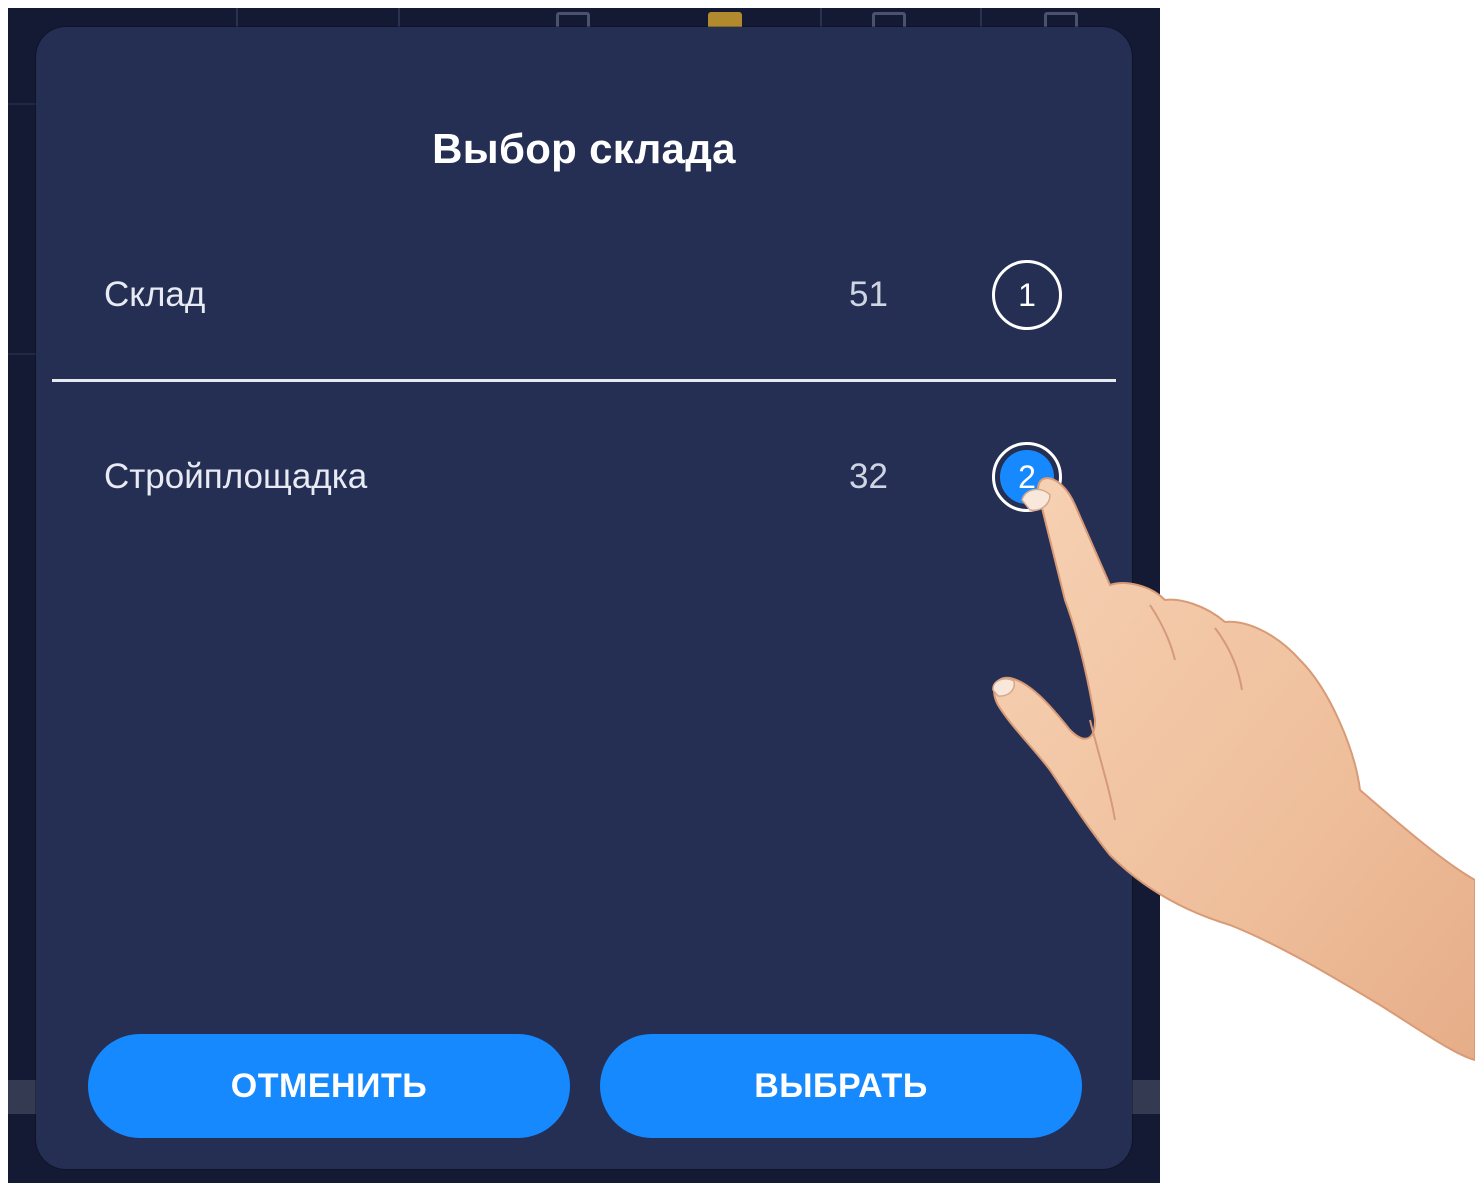 Image resolution: width=1475 pixels, height=1183 pixels. Describe the element at coordinates (236, 476) in the screenshot. I see `list-item-name: Стройплощадка` at that location.